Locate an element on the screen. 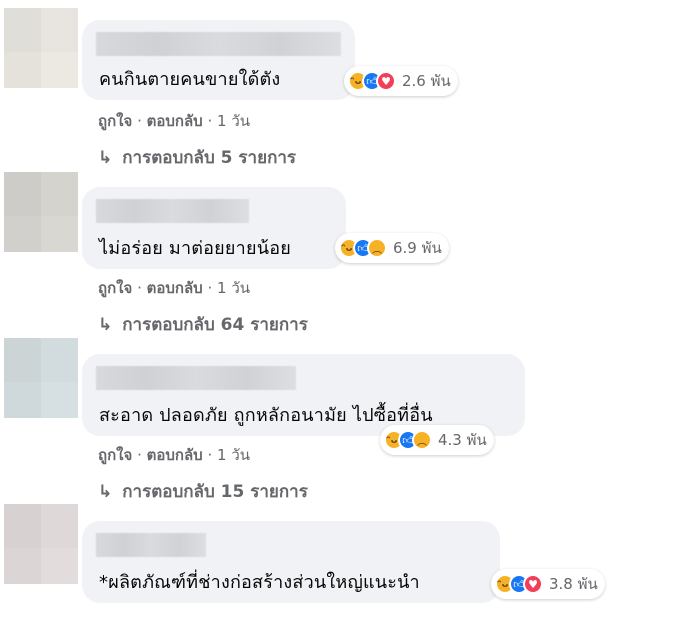 The width and height of the screenshot is (700, 617). view-replies-button: ↳ การตอบกลับ 15 รายการ is located at coordinates (203, 491).